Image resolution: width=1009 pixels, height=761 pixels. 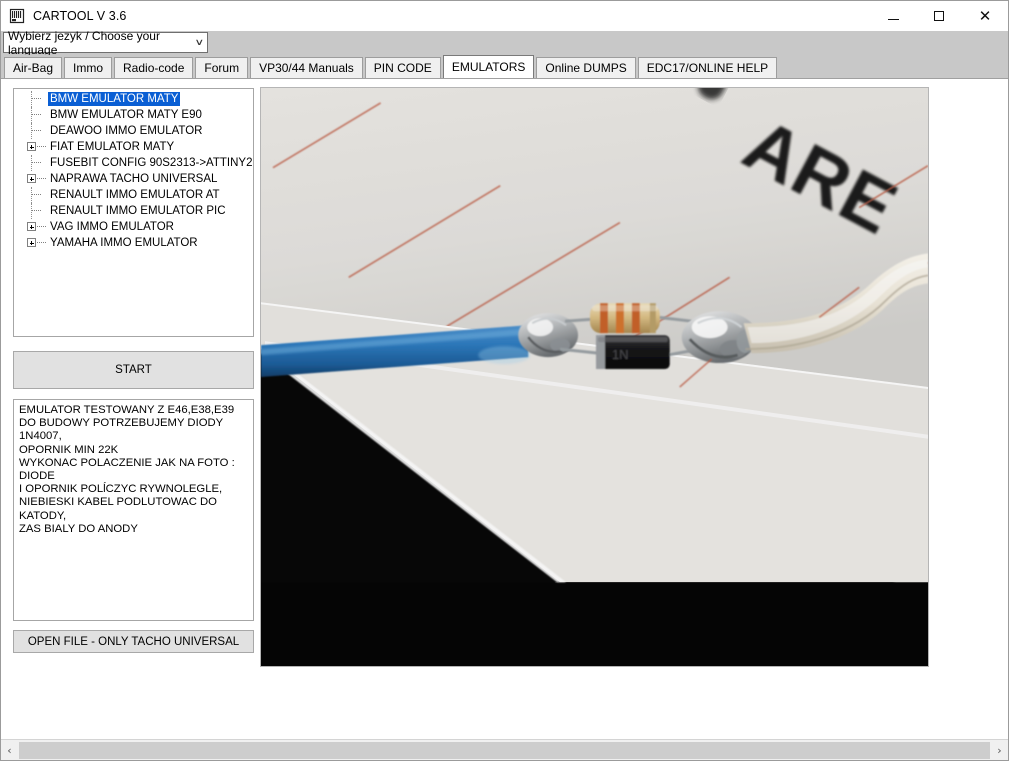 I want to click on tab-pin-code: PIN CODE, so click(x=402, y=67).